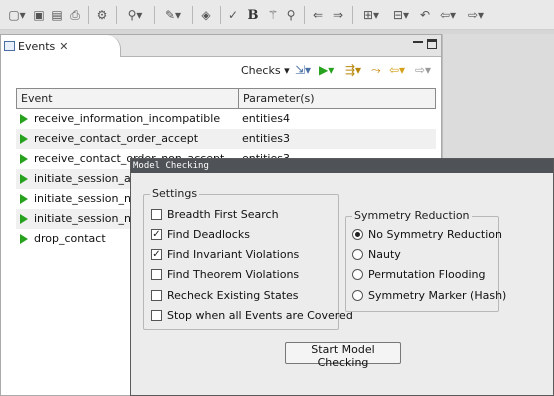 The image size is (554, 396). Describe the element at coordinates (384, 254) in the screenshot. I see `radio-label: Nauty` at that location.